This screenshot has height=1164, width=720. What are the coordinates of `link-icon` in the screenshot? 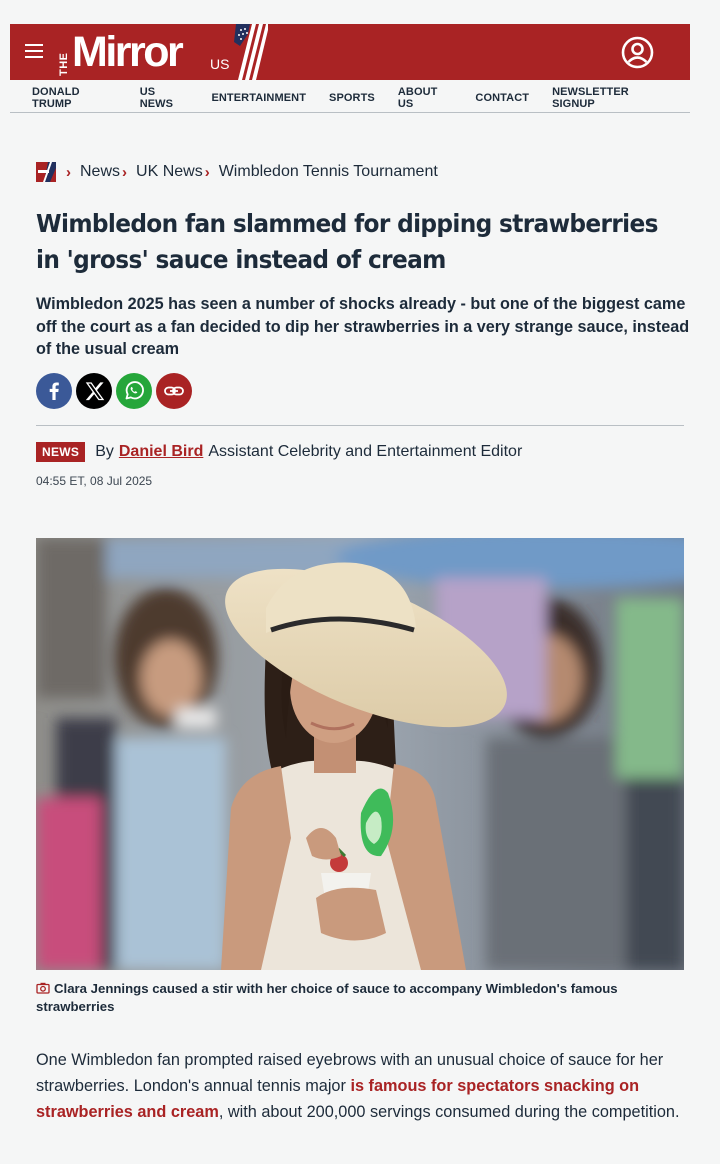 It's located at (174, 391).